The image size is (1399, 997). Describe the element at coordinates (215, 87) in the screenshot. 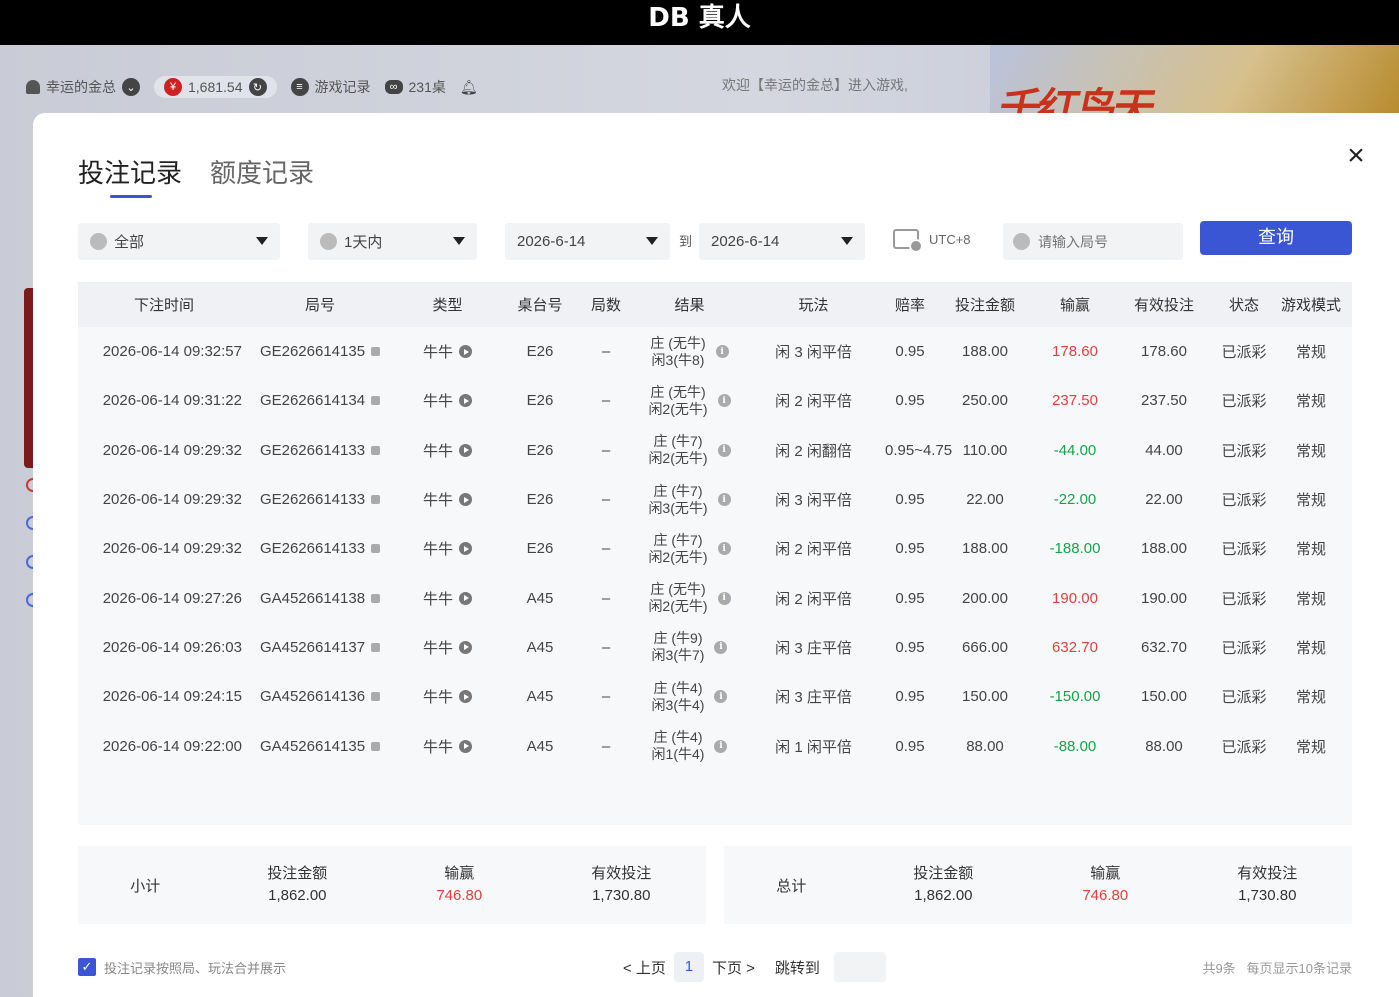

I see `balance-value: 1,681.54` at that location.